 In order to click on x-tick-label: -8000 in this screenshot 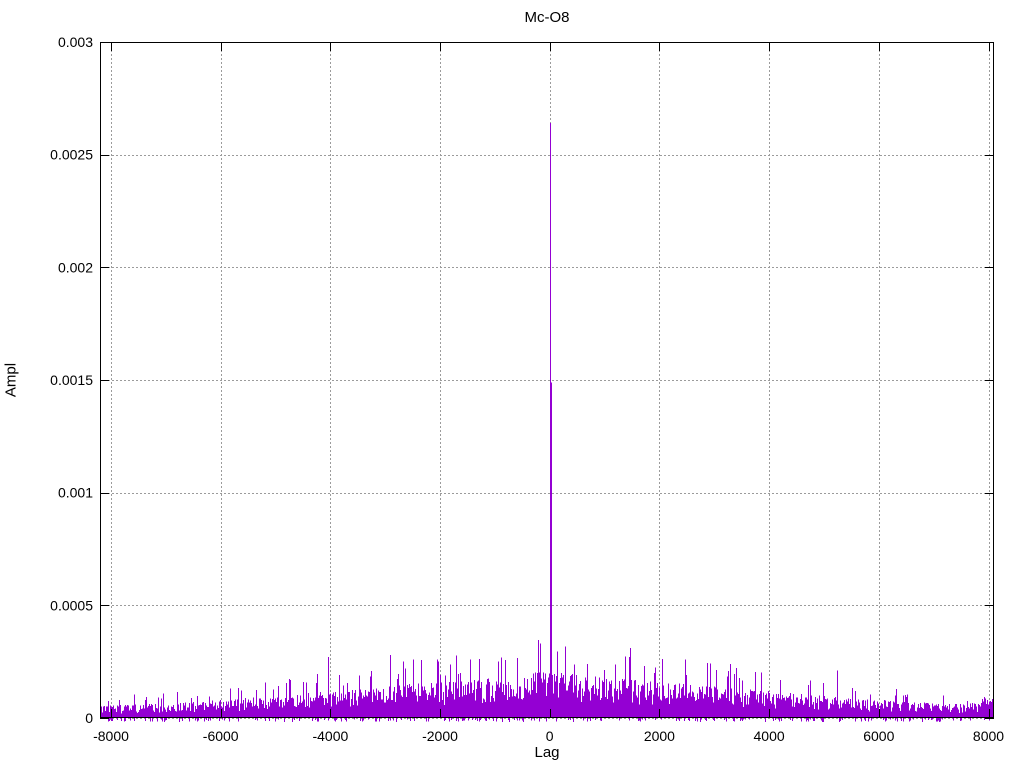, I will do `click(111, 736)`.